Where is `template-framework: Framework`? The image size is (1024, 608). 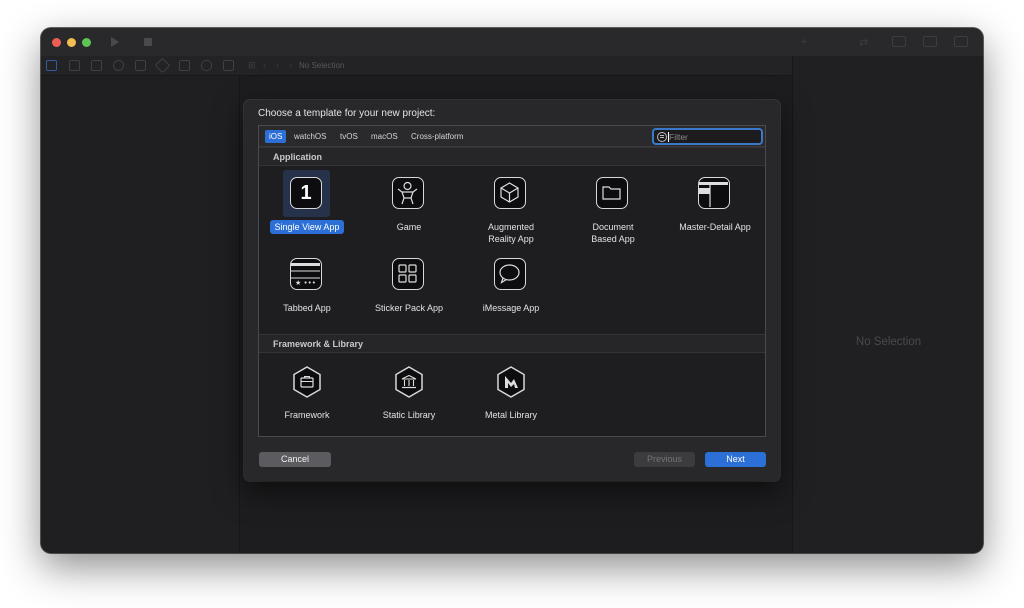
template-framework: Framework is located at coordinates (307, 395).